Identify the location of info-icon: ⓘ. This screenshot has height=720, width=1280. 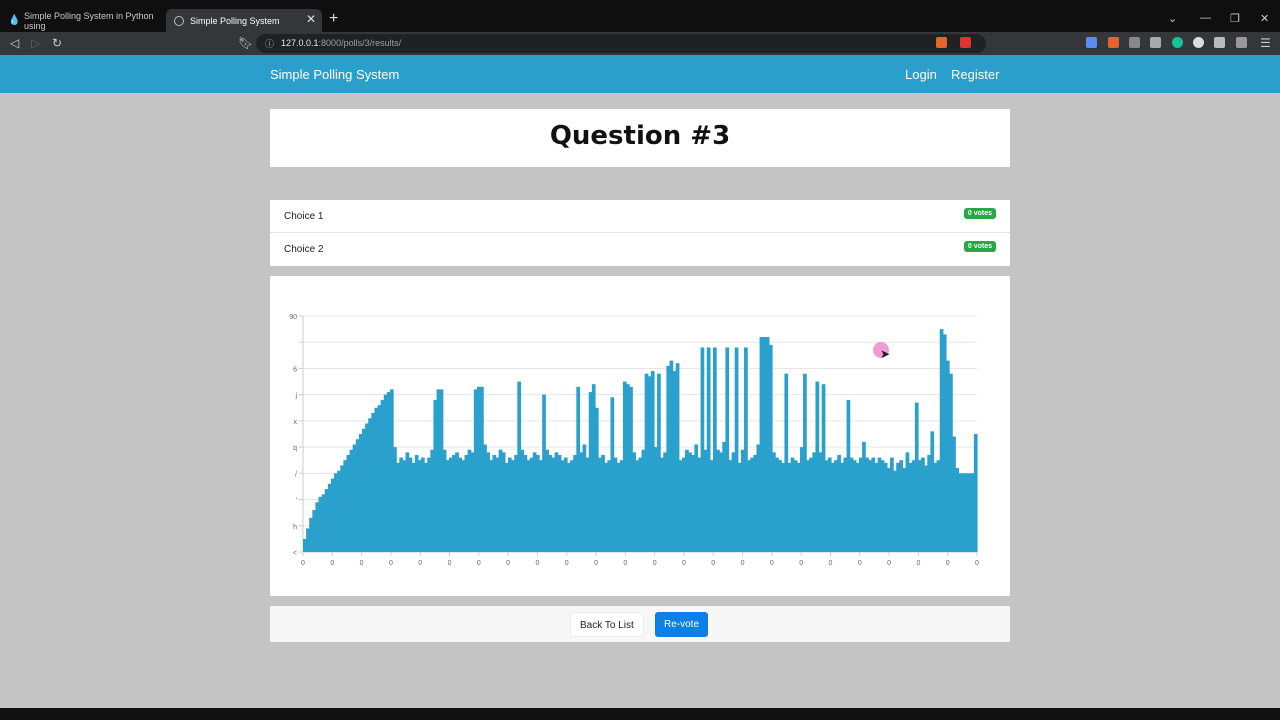
(270, 44).